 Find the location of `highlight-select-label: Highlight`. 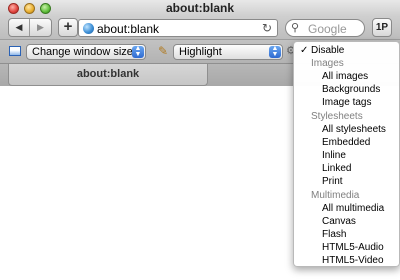

highlight-select-label: Highlight is located at coordinates (200, 52).